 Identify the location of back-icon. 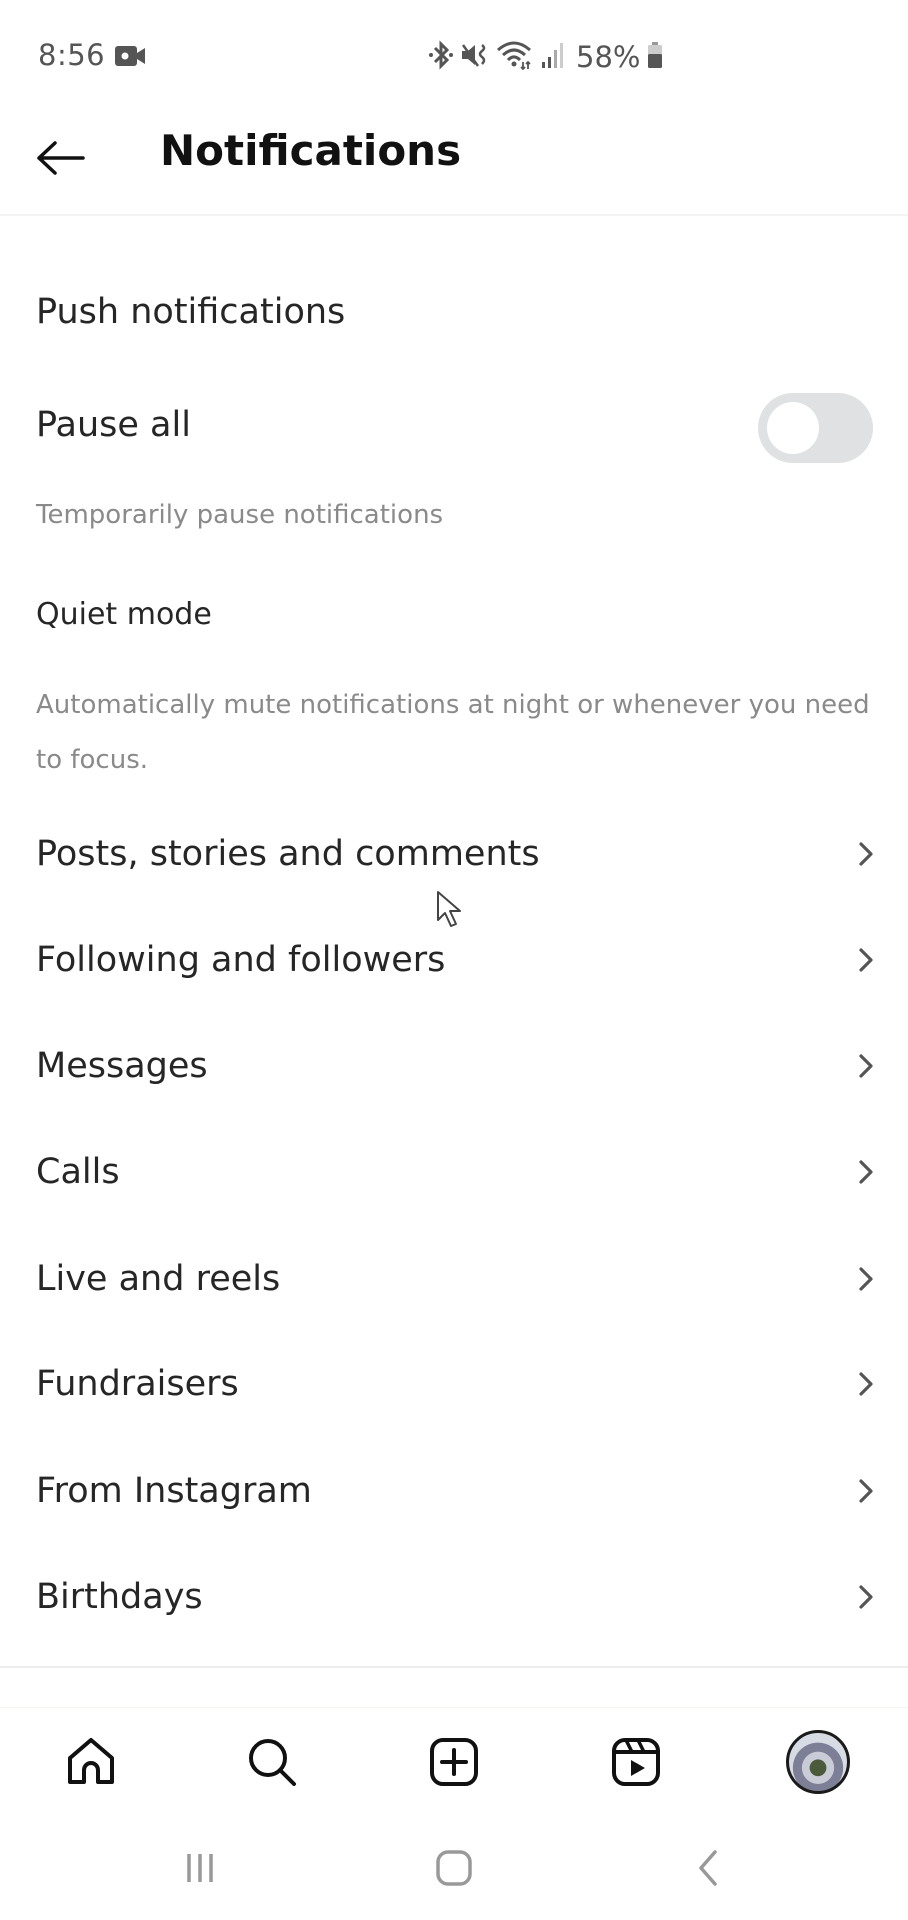
(708, 1868).